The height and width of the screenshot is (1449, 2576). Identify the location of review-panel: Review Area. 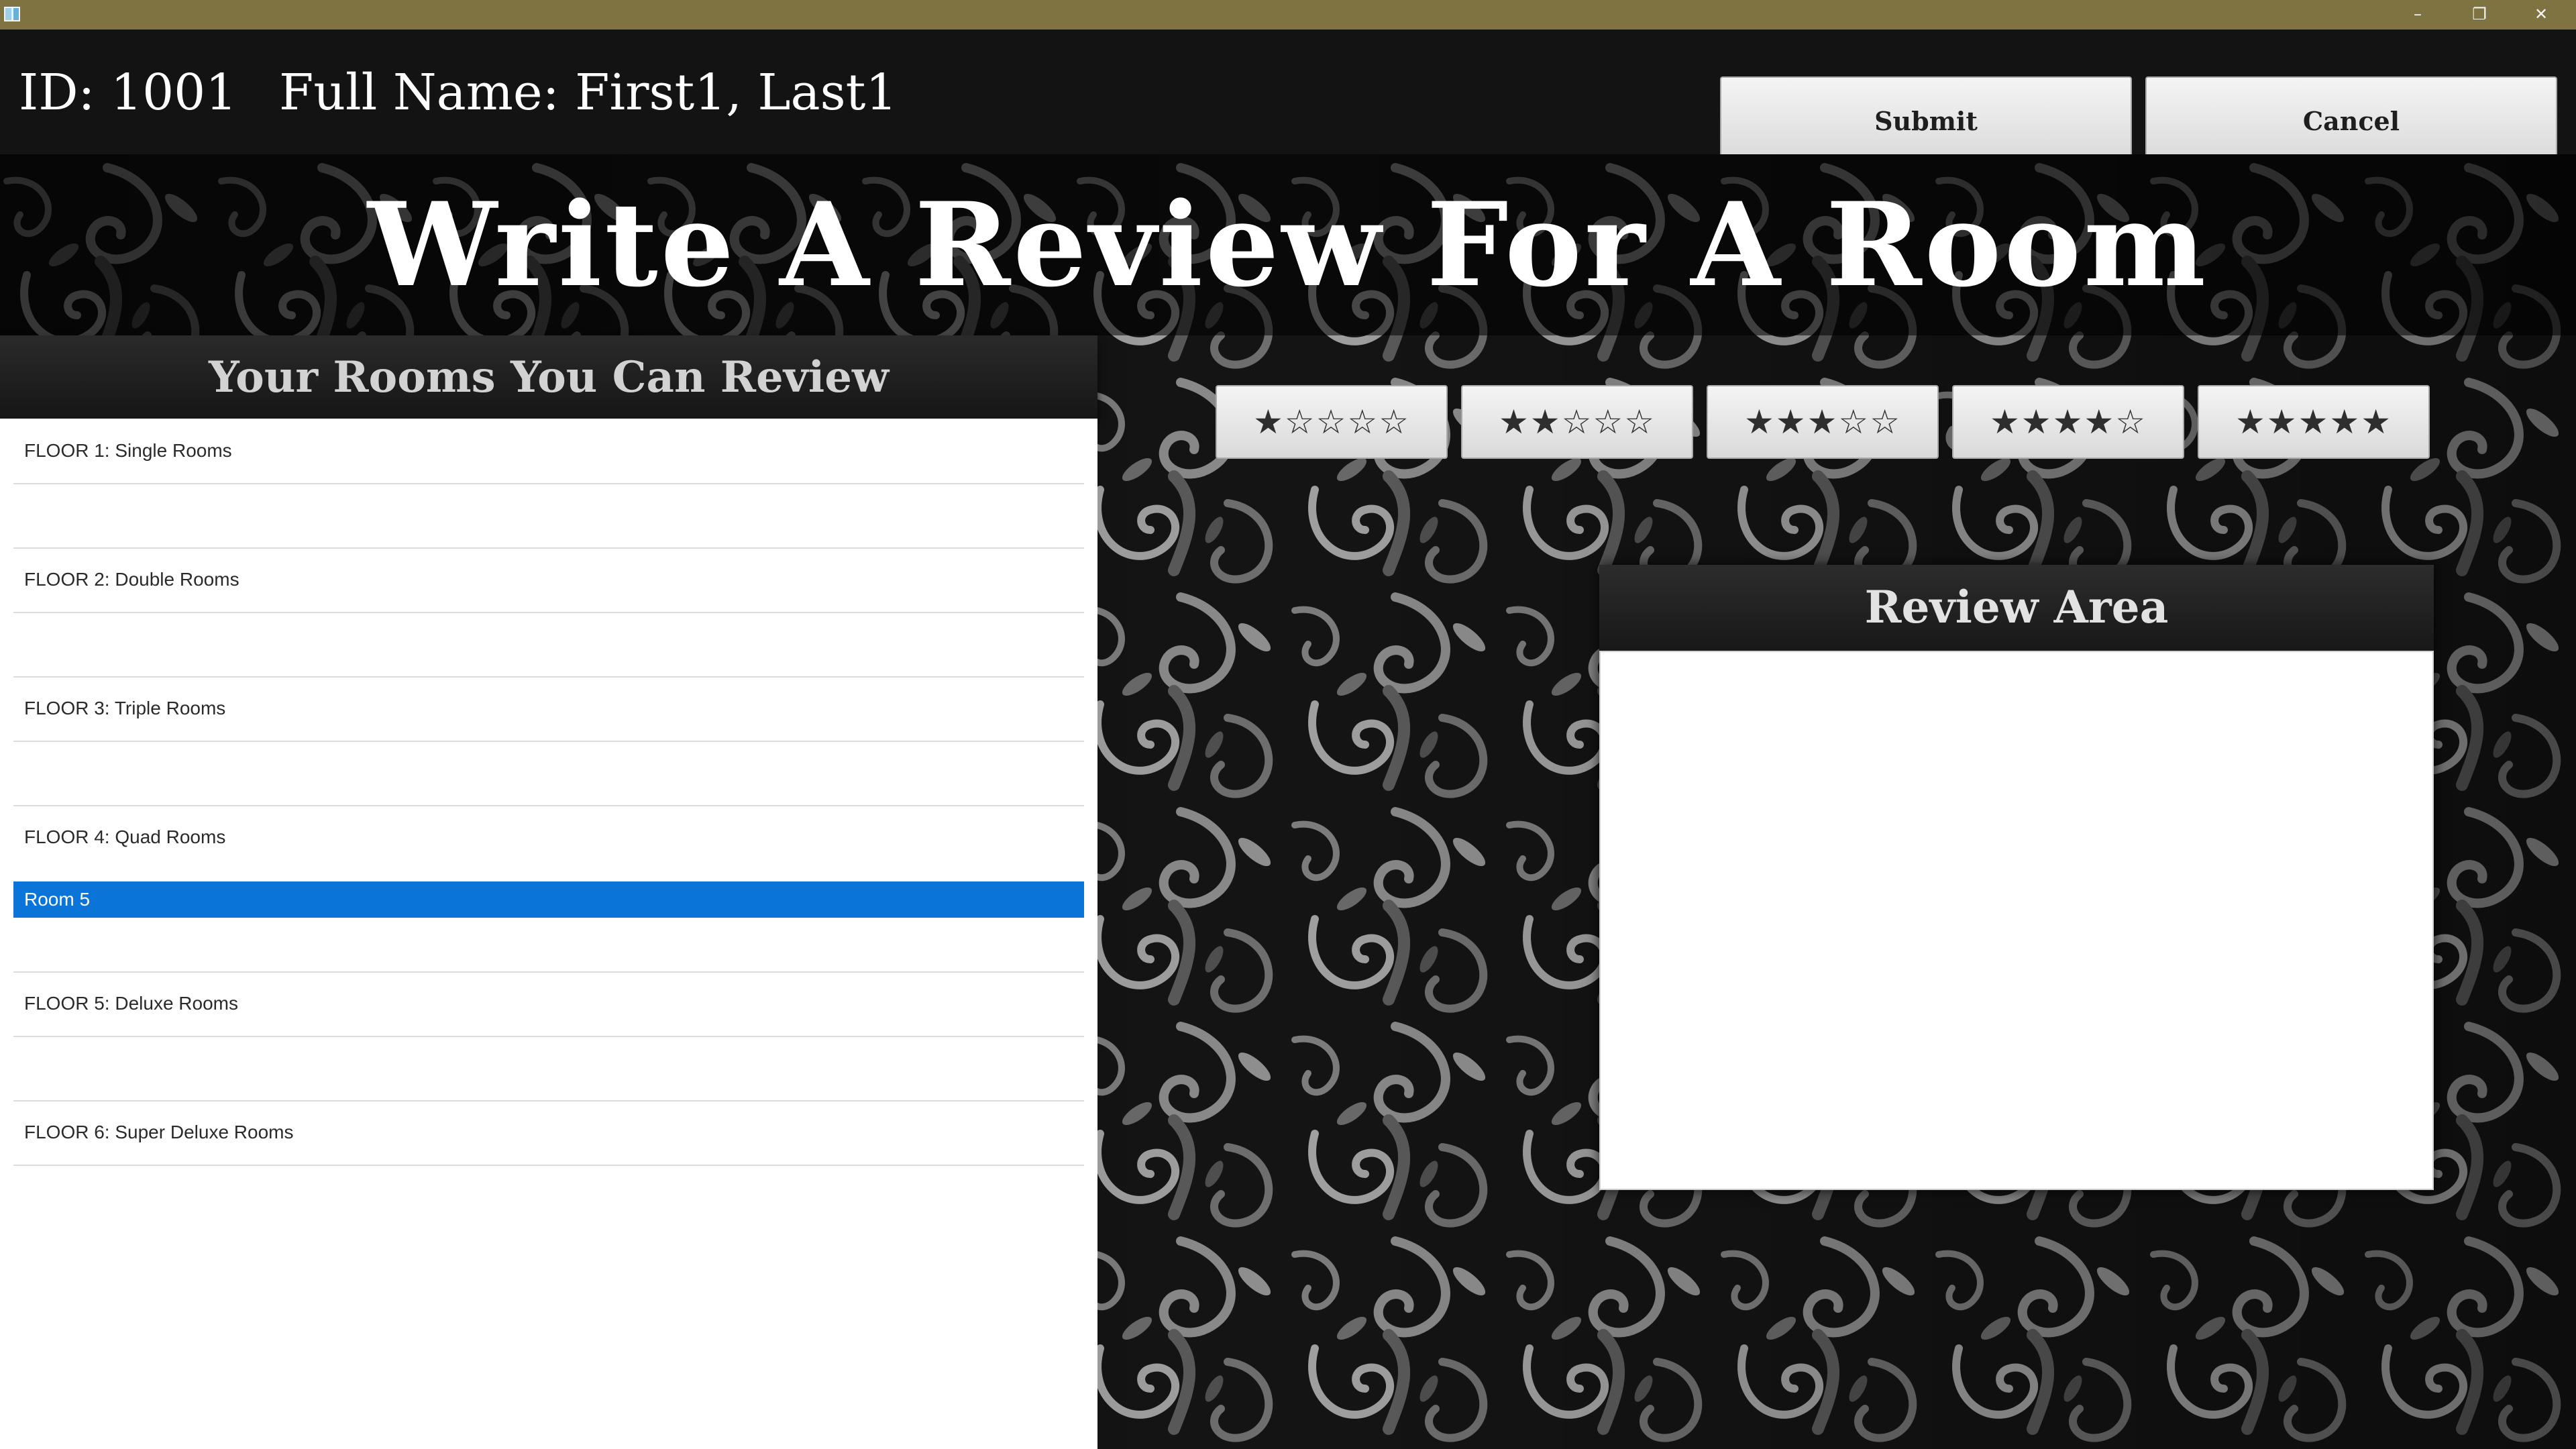
(2016, 877).